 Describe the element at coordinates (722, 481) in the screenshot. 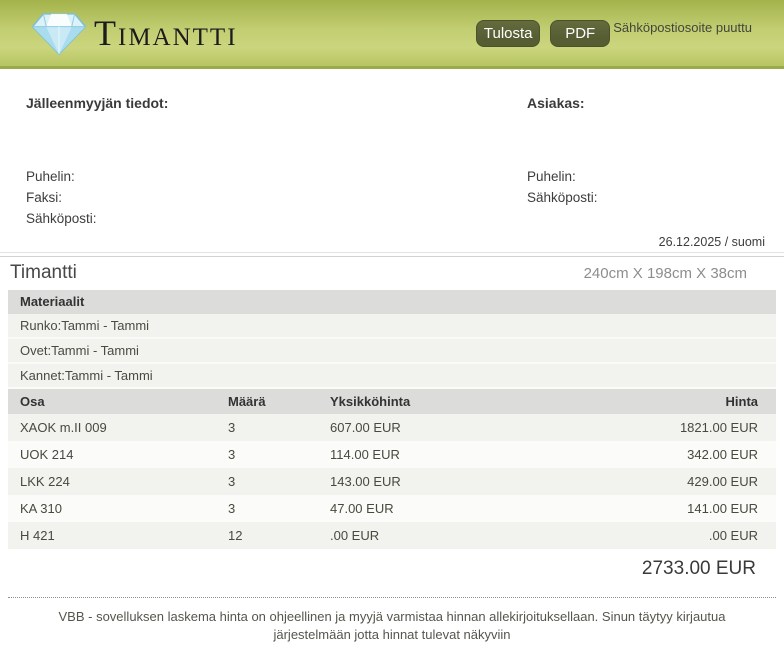

I see `part-total-price: 429.00 EUR` at that location.